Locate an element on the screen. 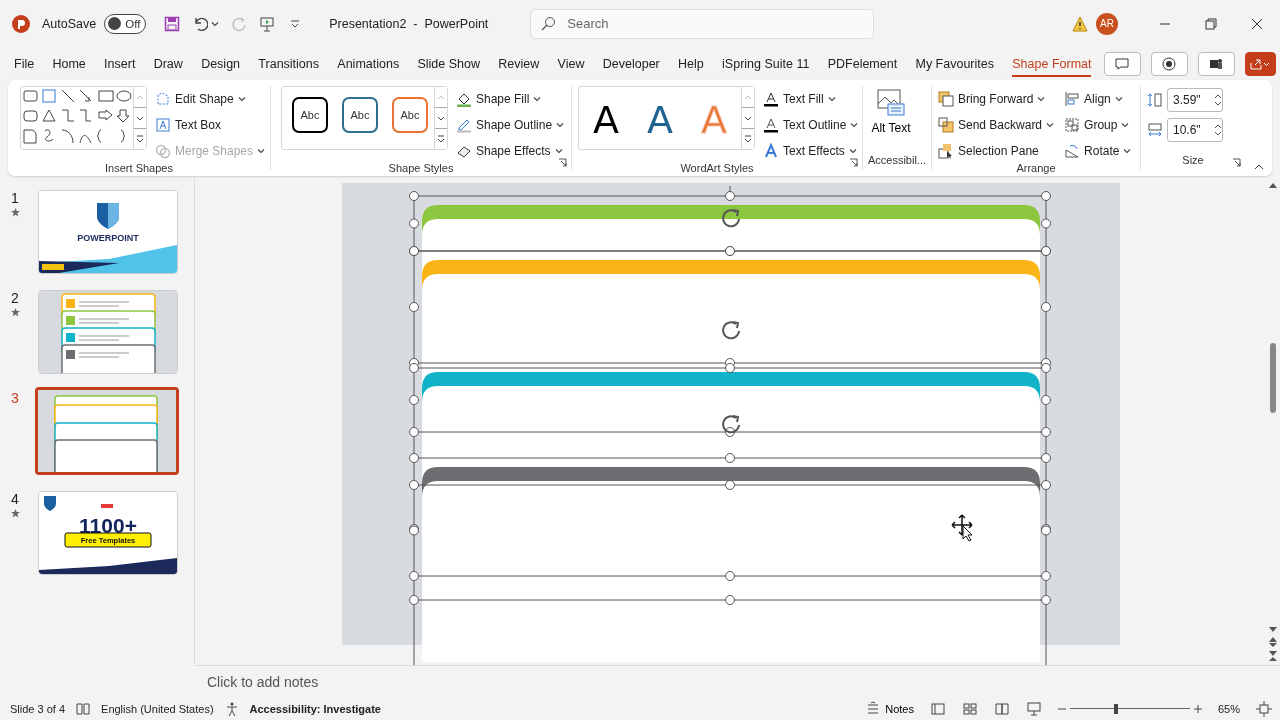  grid-view-icon is located at coordinates (969, 709).